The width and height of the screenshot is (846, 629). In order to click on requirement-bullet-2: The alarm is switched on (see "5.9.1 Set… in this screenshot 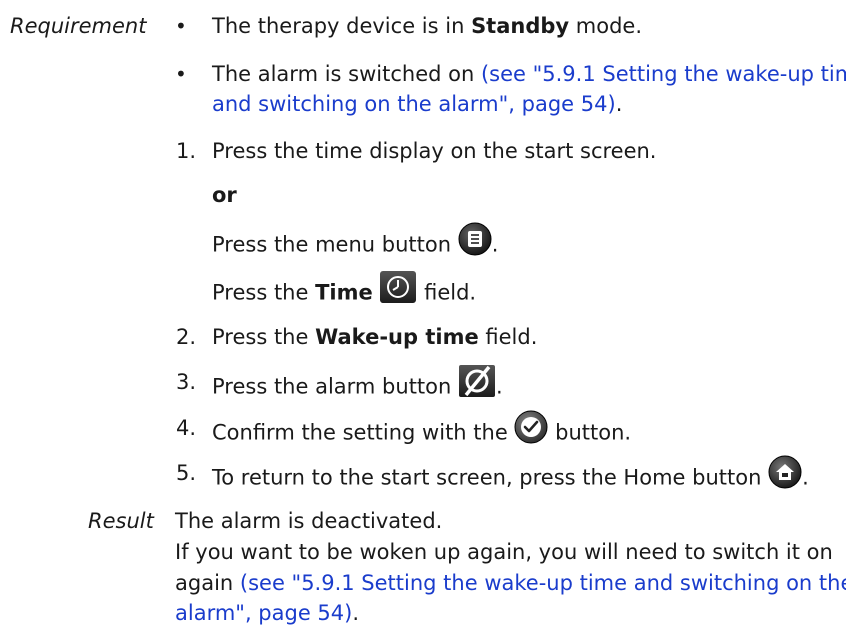, I will do `click(529, 74)`.